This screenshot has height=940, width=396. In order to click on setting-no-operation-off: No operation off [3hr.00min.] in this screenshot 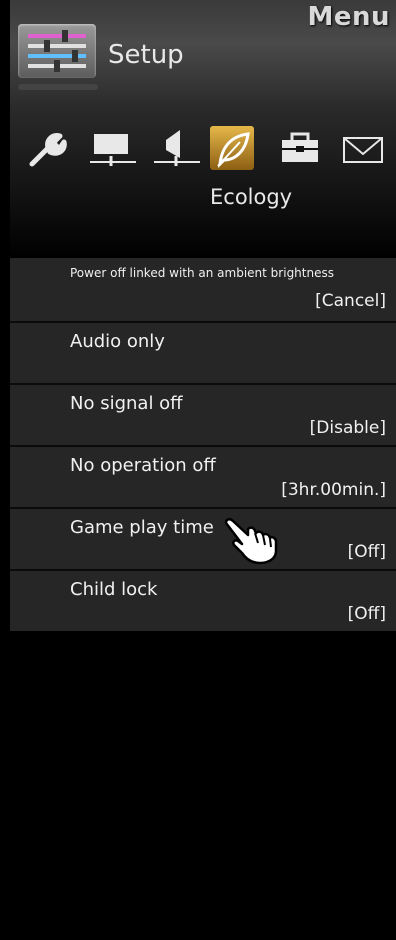, I will do `click(203, 476)`.